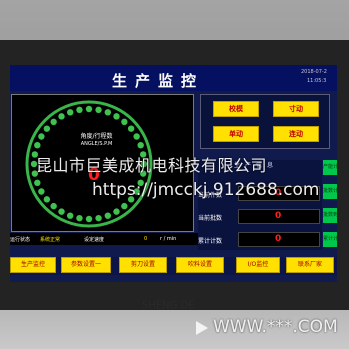  What do you see at coordinates (168, 239) in the screenshot?
I see `speed-unit: r / min` at bounding box center [168, 239].